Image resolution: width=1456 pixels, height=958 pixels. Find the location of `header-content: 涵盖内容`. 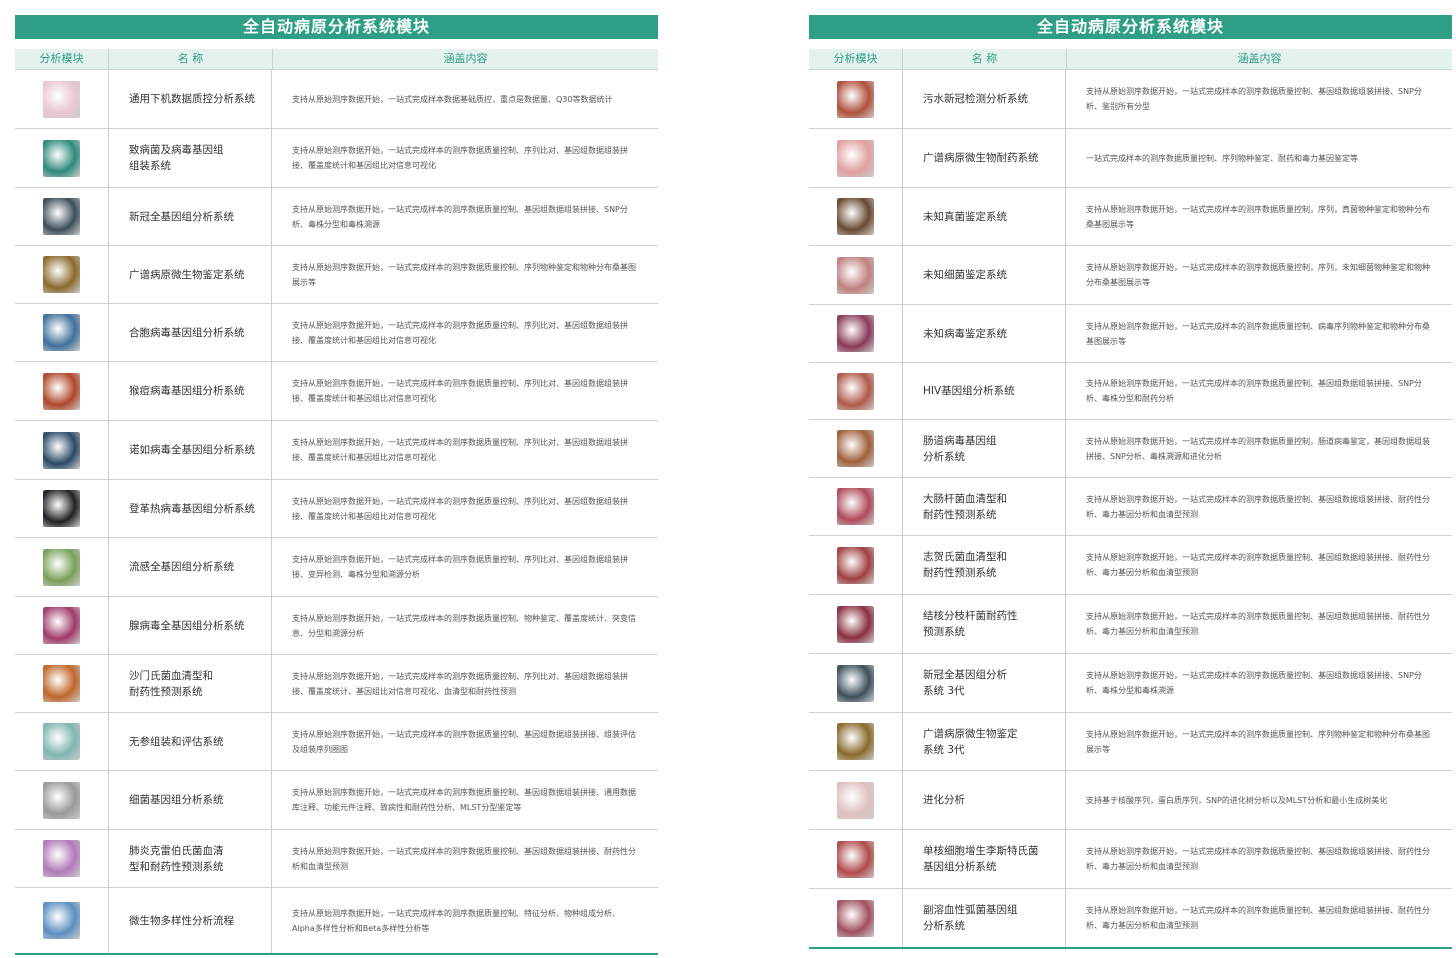

header-content: 涵盖内容 is located at coordinates (465, 58).